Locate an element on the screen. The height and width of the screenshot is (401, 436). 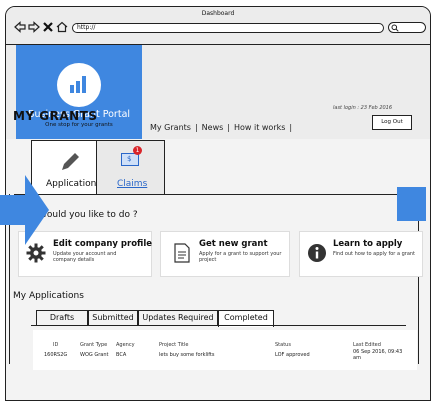
column-header: ID is located at coordinates (56, 345).